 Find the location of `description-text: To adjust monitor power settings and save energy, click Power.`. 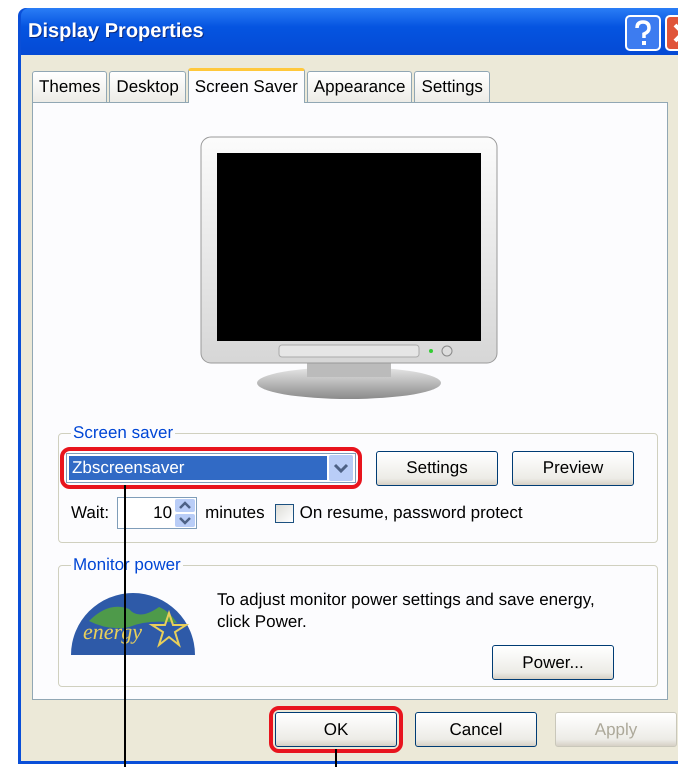

description-text: To adjust monitor power settings and save energy, click Power. is located at coordinates (406, 611).